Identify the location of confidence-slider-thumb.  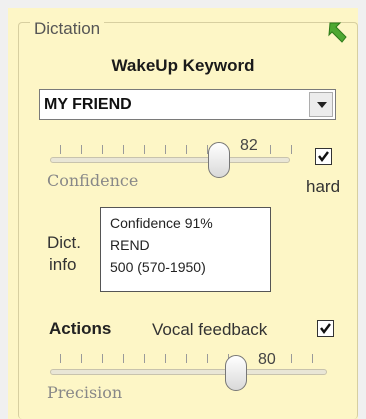
(219, 160).